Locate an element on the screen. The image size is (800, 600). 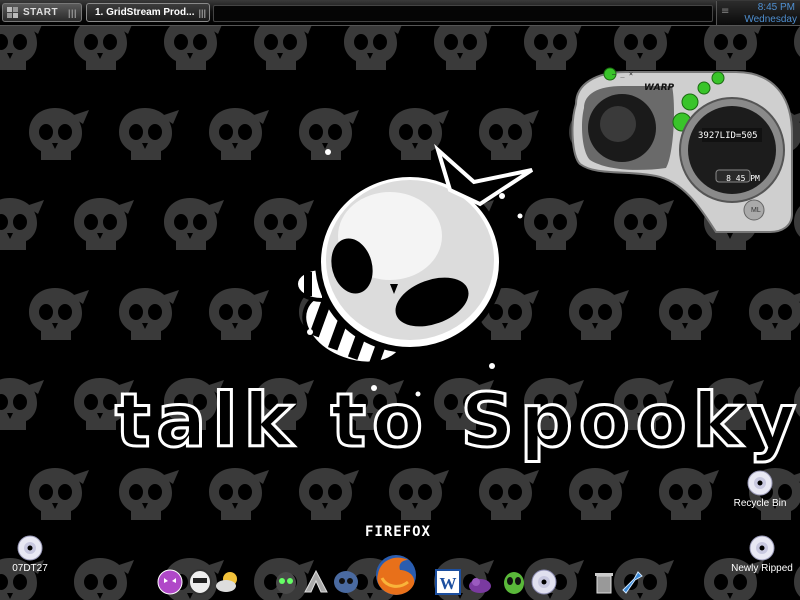
desktop-icon-07dt27: 07DT27 is located at coordinates (35, 554).